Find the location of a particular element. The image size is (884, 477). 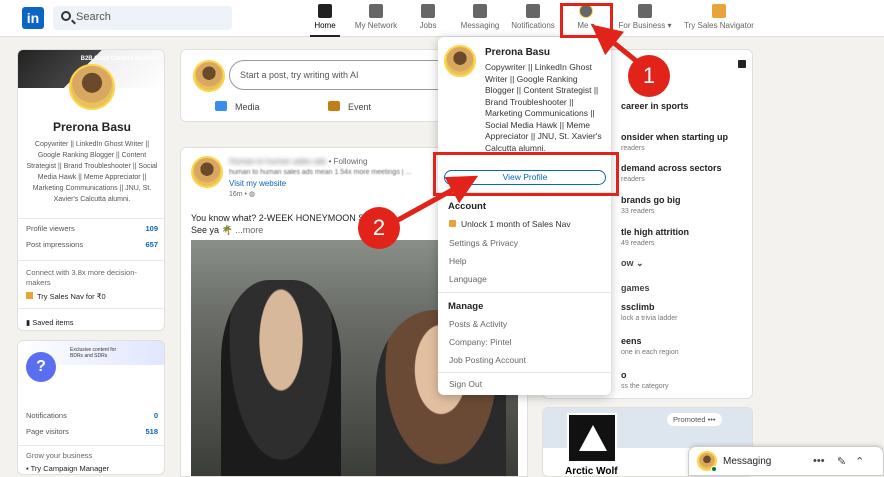

news-readers: 33 readers is located at coordinates (638, 211).